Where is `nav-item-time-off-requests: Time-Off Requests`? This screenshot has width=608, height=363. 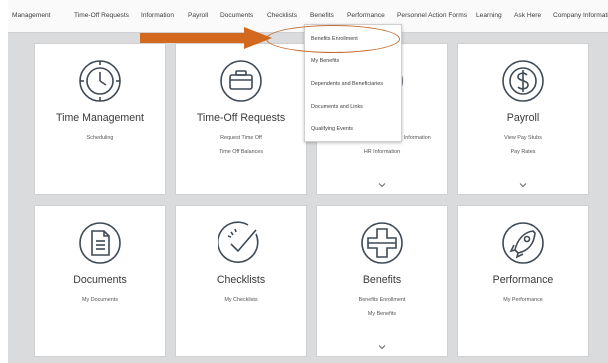 nav-item-time-off-requests: Time-Off Requests is located at coordinates (101, 15).